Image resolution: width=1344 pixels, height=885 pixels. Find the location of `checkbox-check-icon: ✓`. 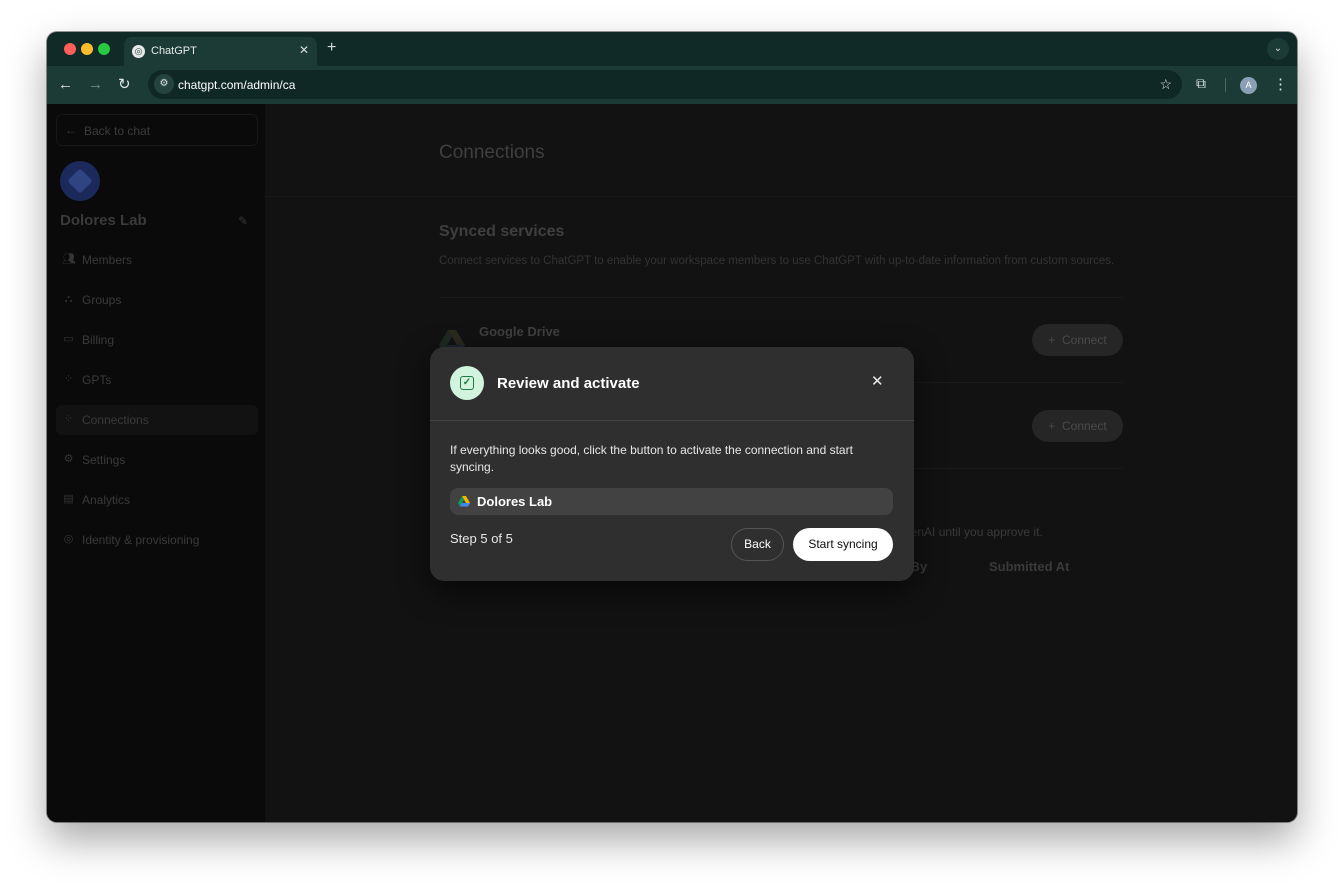

checkbox-check-icon: ✓ is located at coordinates (467, 383).